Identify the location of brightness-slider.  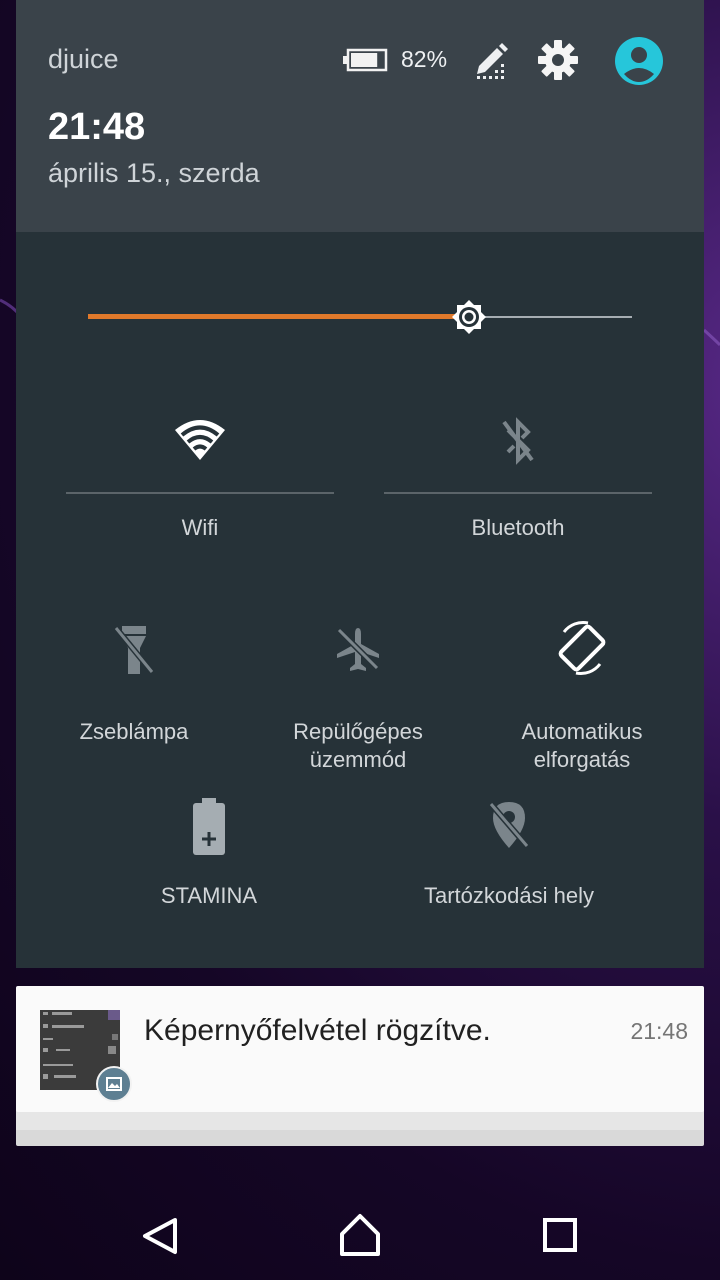
(360, 317).